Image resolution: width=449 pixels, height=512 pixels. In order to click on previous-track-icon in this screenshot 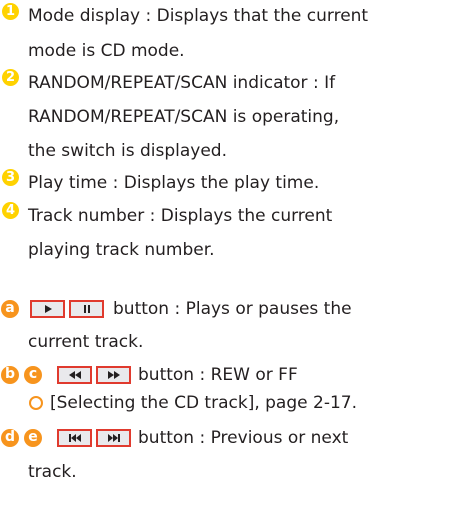, I will do `click(74, 438)`.